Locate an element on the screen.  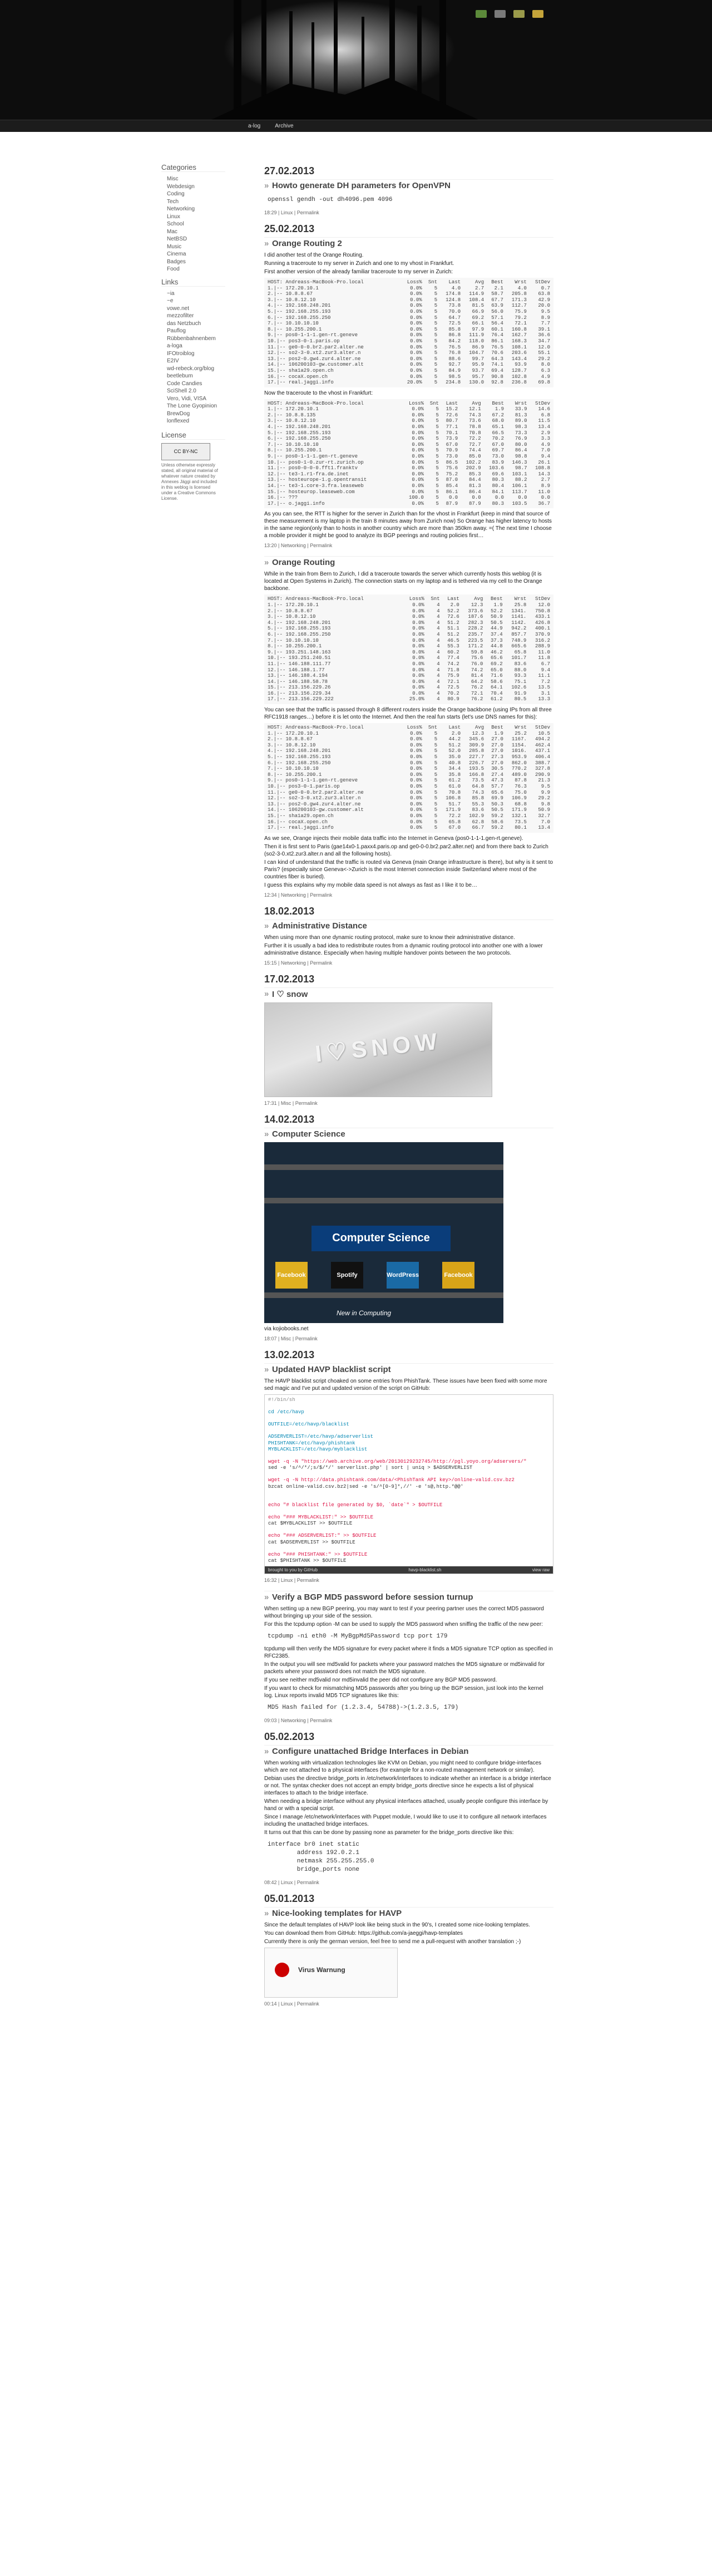
blogroll-item: das Netzbuch is located at coordinates (193, 324).